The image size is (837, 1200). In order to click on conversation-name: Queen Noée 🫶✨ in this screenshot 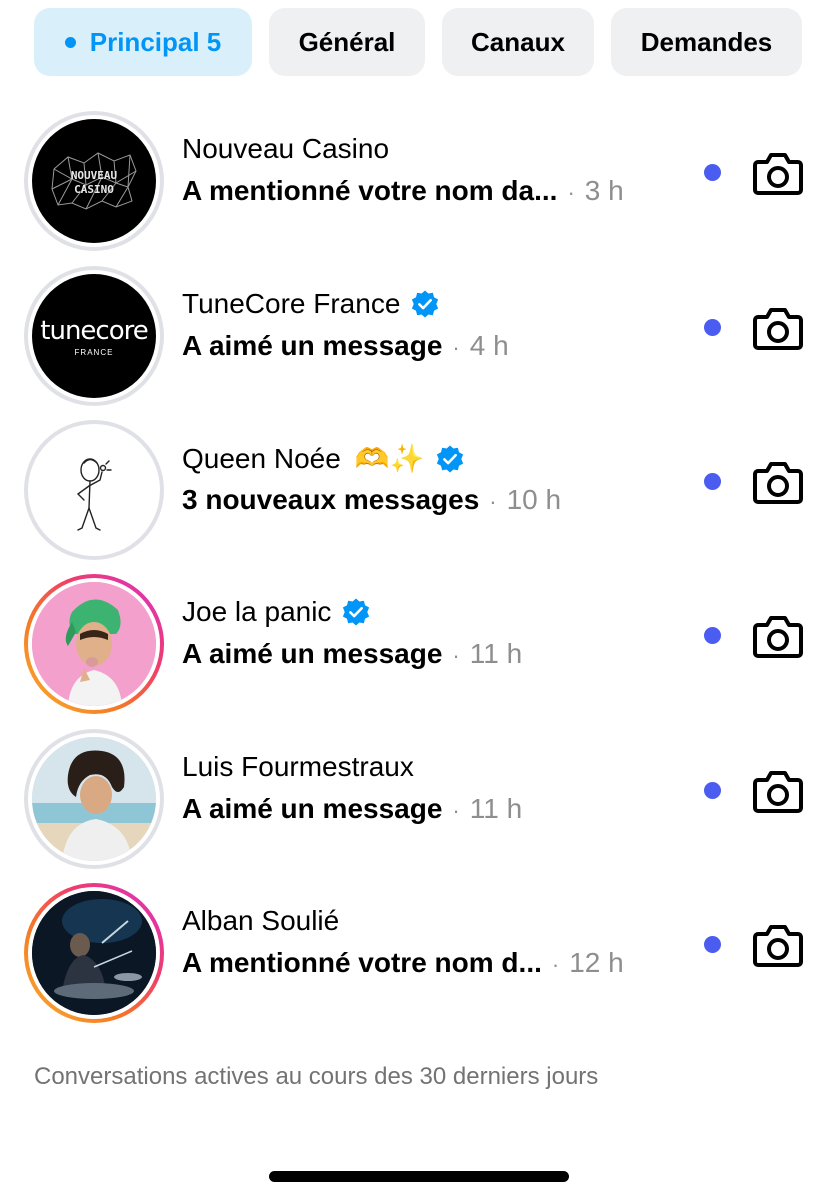, I will do `click(323, 458)`.